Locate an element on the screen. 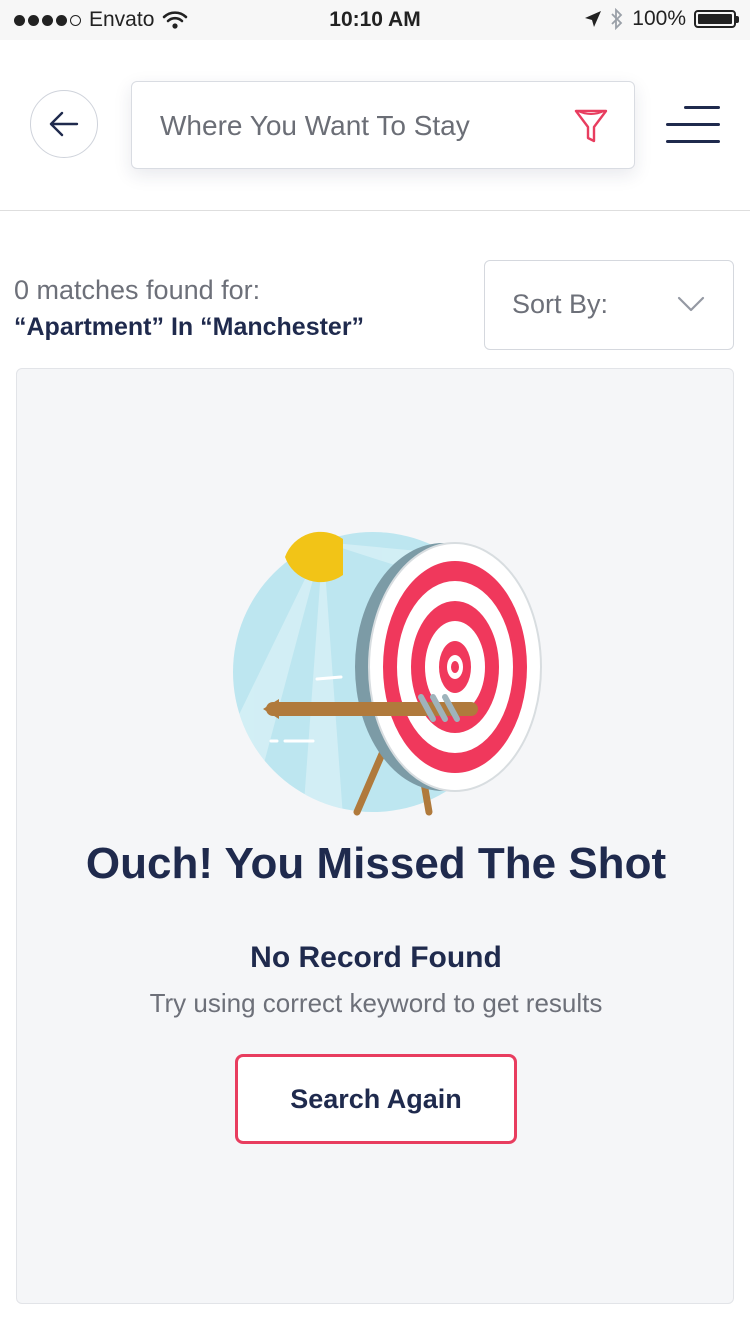 The width and height of the screenshot is (750, 1334). battery-icon is located at coordinates (716, 19).